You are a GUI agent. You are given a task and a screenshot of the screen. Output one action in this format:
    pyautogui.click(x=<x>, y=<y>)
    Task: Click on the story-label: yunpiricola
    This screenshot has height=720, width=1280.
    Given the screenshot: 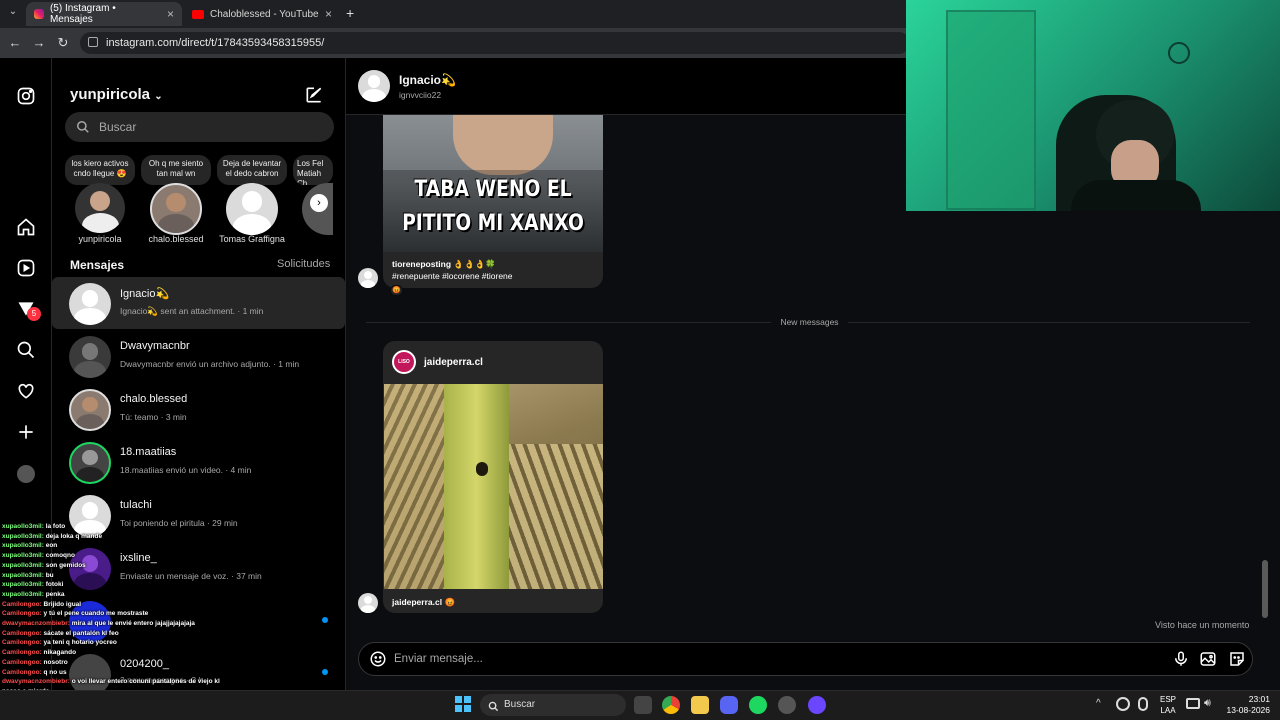 What is the action you would take?
    pyautogui.click(x=100, y=239)
    